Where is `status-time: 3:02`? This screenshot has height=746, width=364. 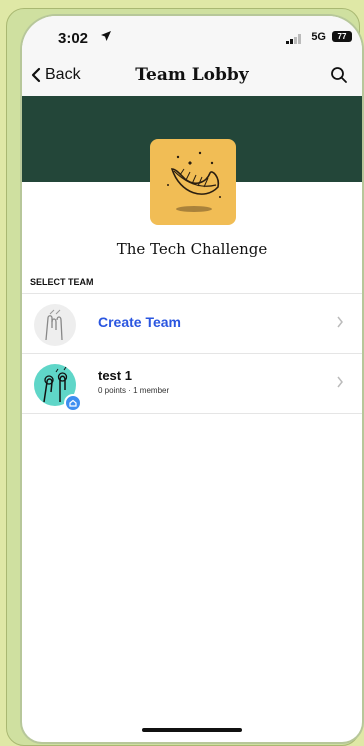 status-time: 3:02 is located at coordinates (73, 38).